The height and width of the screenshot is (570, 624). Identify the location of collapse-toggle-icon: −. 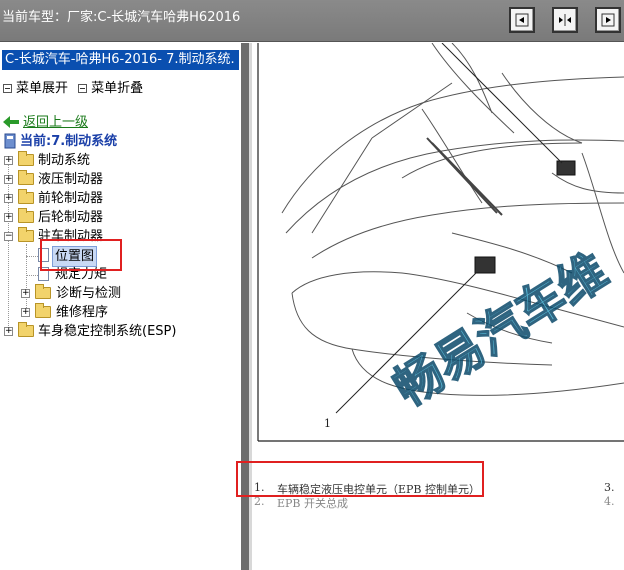
(8, 236).